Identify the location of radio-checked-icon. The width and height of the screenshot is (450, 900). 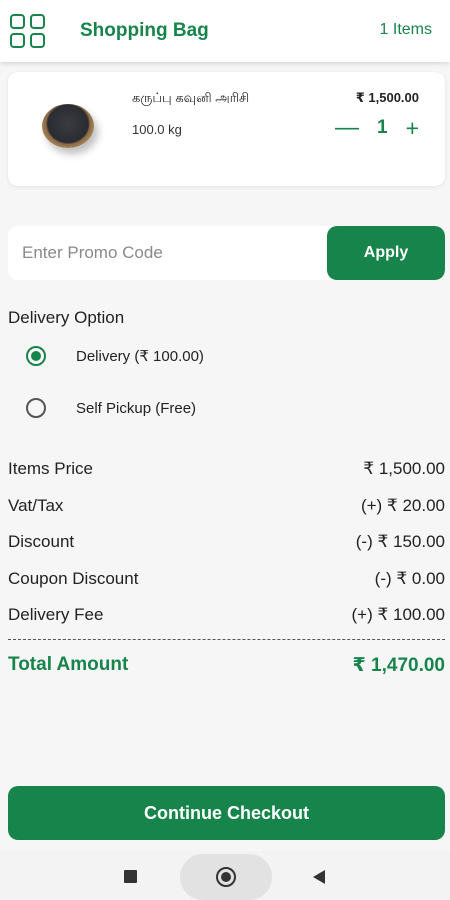
(36, 356).